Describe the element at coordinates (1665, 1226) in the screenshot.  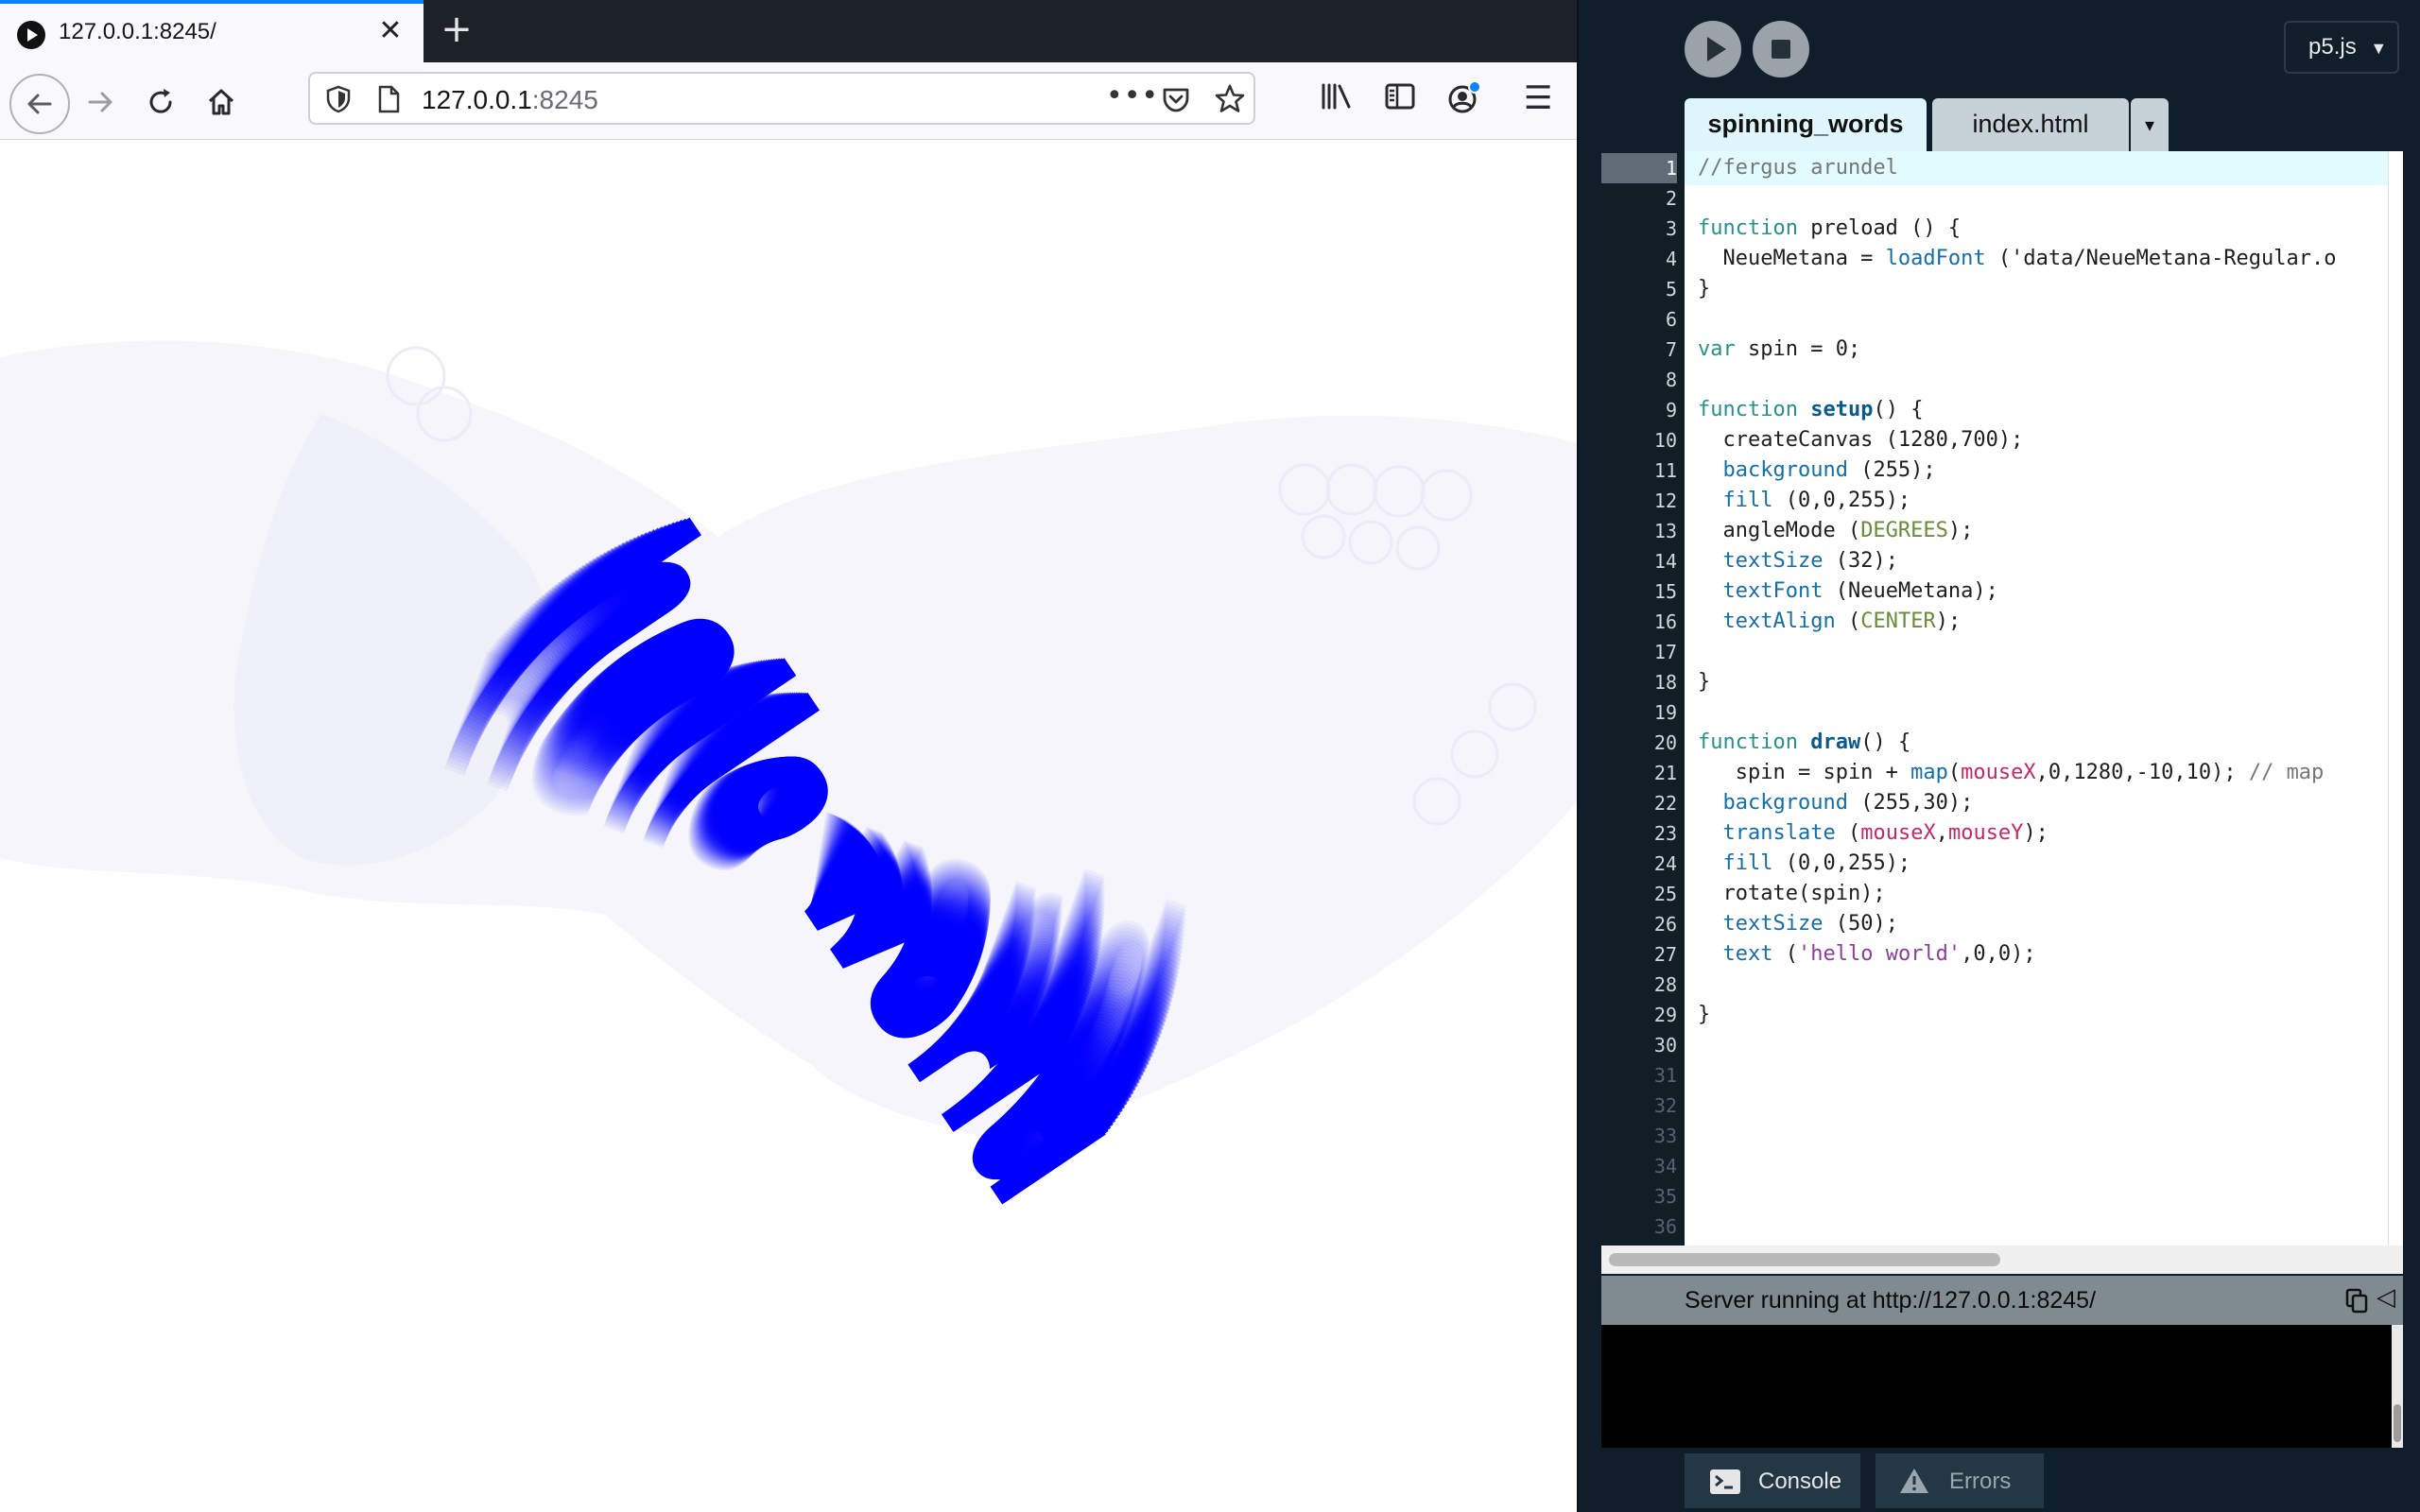
I see `line-number: 36` at that location.